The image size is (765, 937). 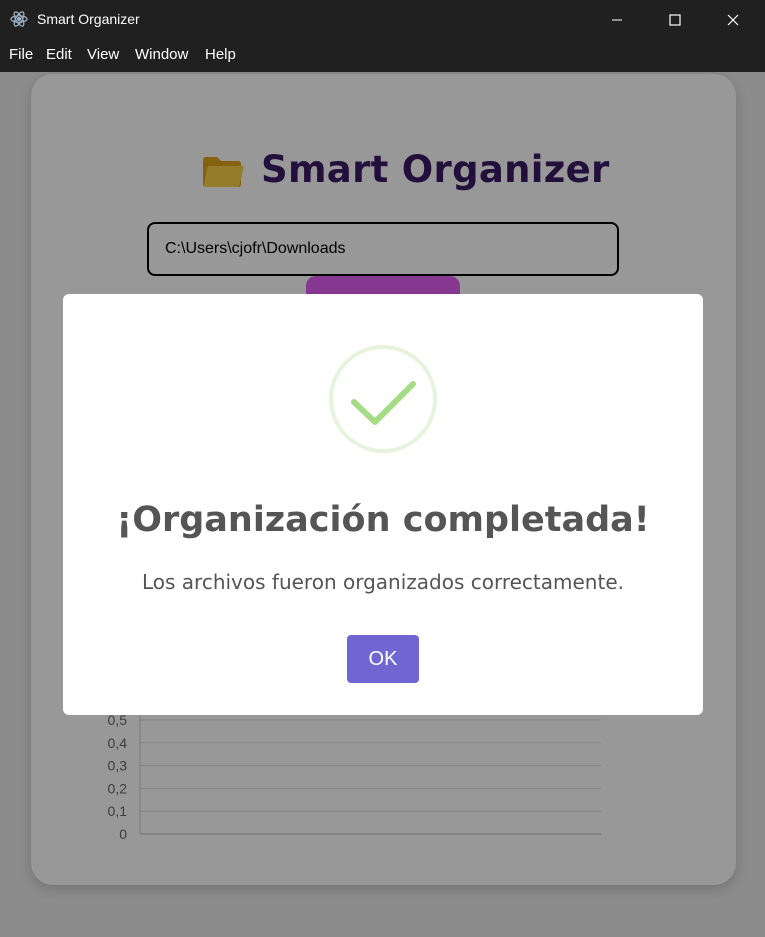 What do you see at coordinates (161, 54) in the screenshot?
I see `menu-window: Window` at bounding box center [161, 54].